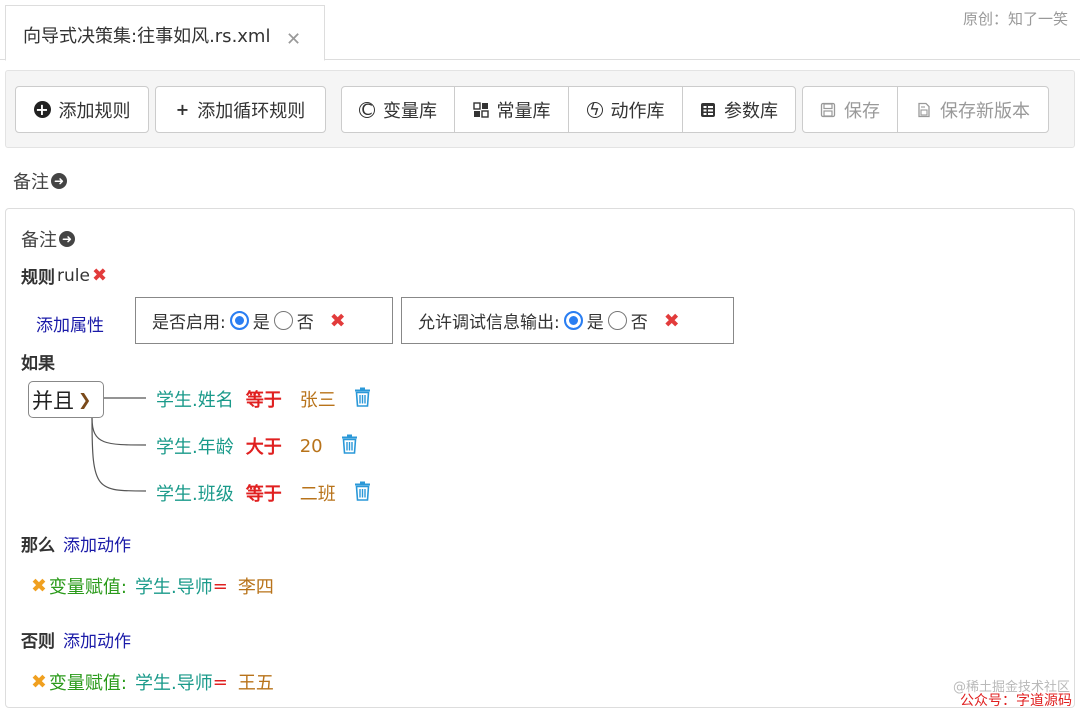 The image size is (1080, 710). I want to click on add-rule-button: + 添加规则, so click(82, 109).